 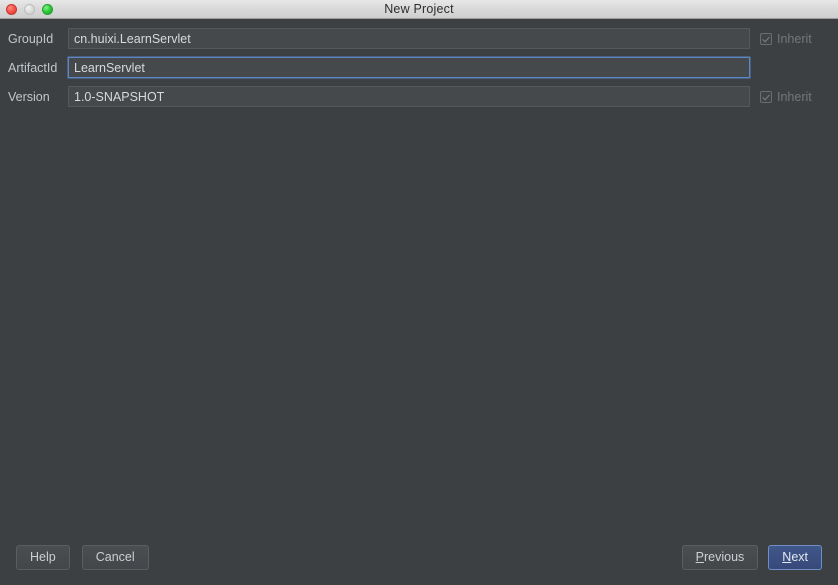 I want to click on groupid-inherit-label: Inherit, so click(x=794, y=38).